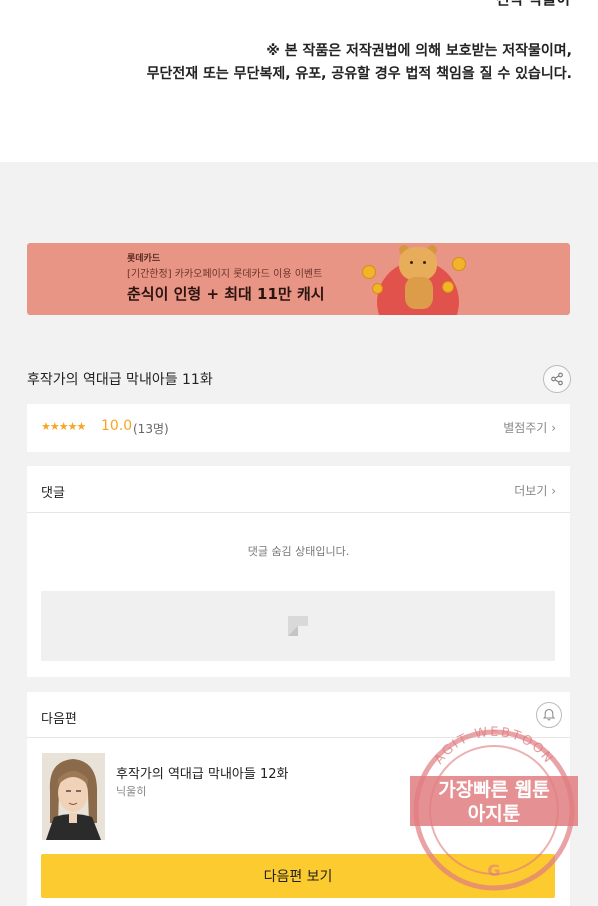  I want to click on next-episode-thumbnail, so click(73, 796).